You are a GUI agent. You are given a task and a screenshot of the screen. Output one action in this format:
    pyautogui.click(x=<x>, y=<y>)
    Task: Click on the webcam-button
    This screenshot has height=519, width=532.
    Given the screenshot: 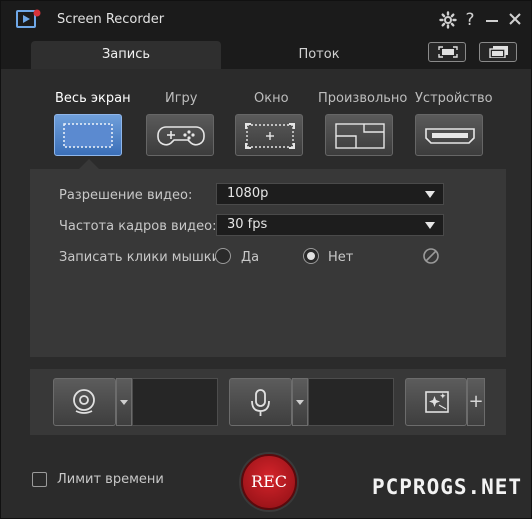 What is the action you would take?
    pyautogui.click(x=84, y=402)
    